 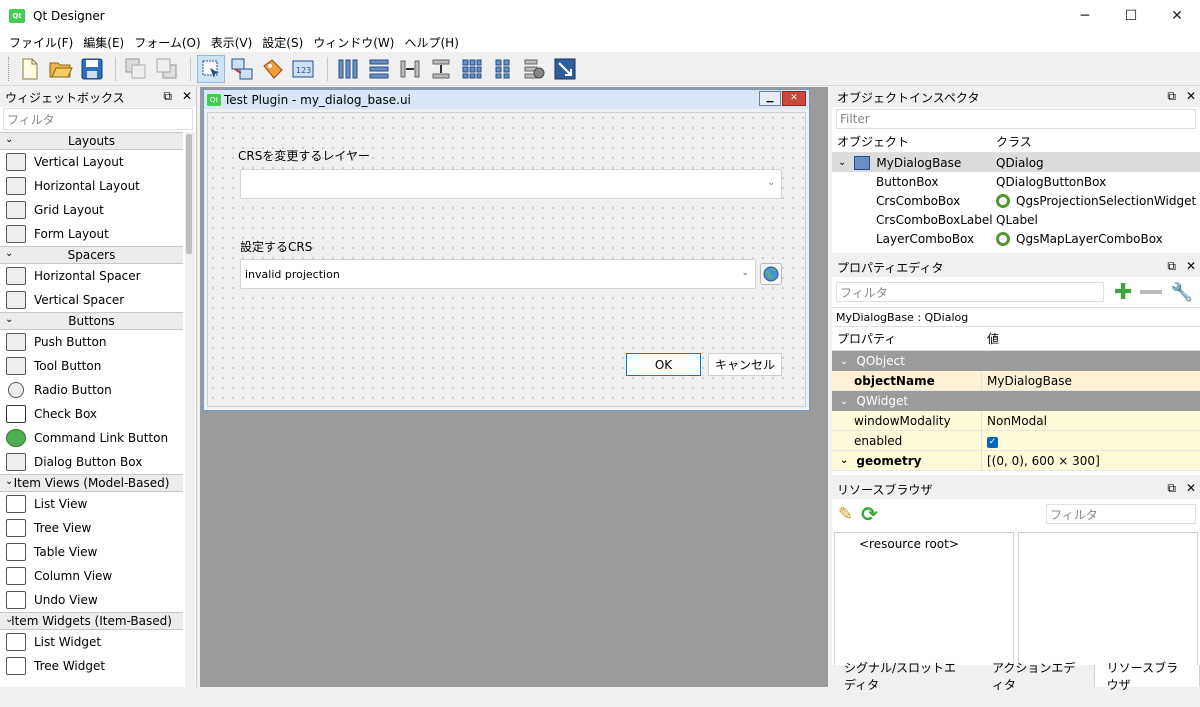 I want to click on tab-resource-browser: リソースブラウザ, so click(x=1146, y=676).